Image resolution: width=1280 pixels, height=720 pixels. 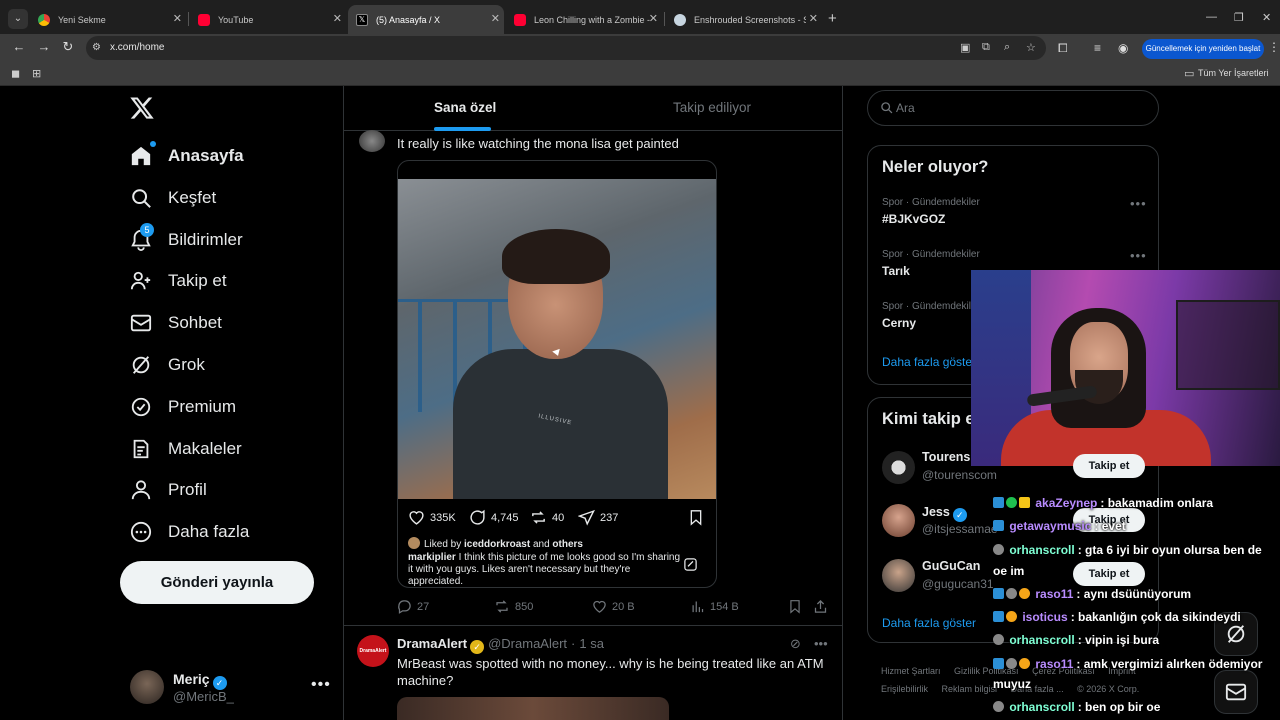 I want to click on suggested-user-name: Jess ✓, so click(x=944, y=513).